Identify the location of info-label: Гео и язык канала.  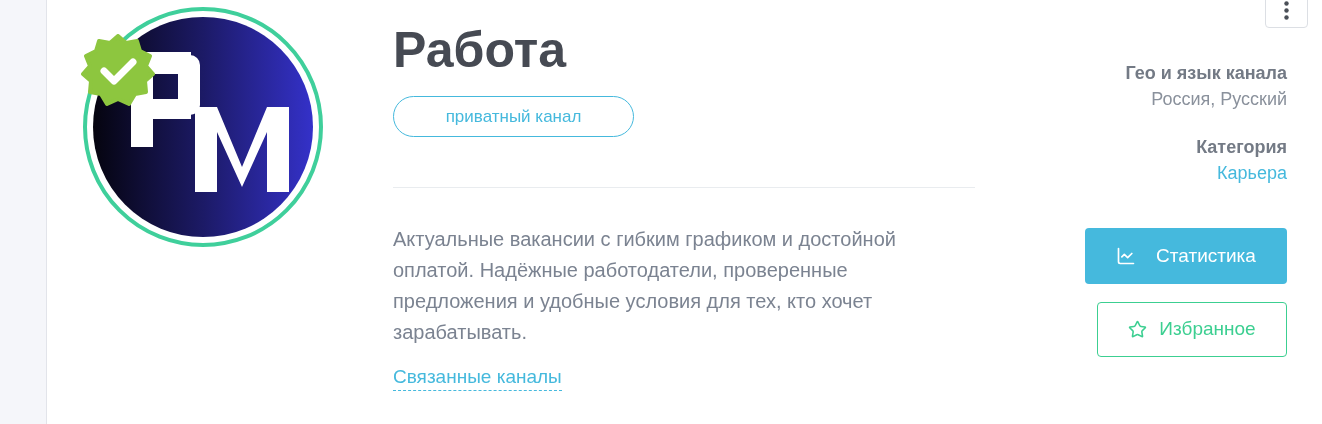
(1206, 73).